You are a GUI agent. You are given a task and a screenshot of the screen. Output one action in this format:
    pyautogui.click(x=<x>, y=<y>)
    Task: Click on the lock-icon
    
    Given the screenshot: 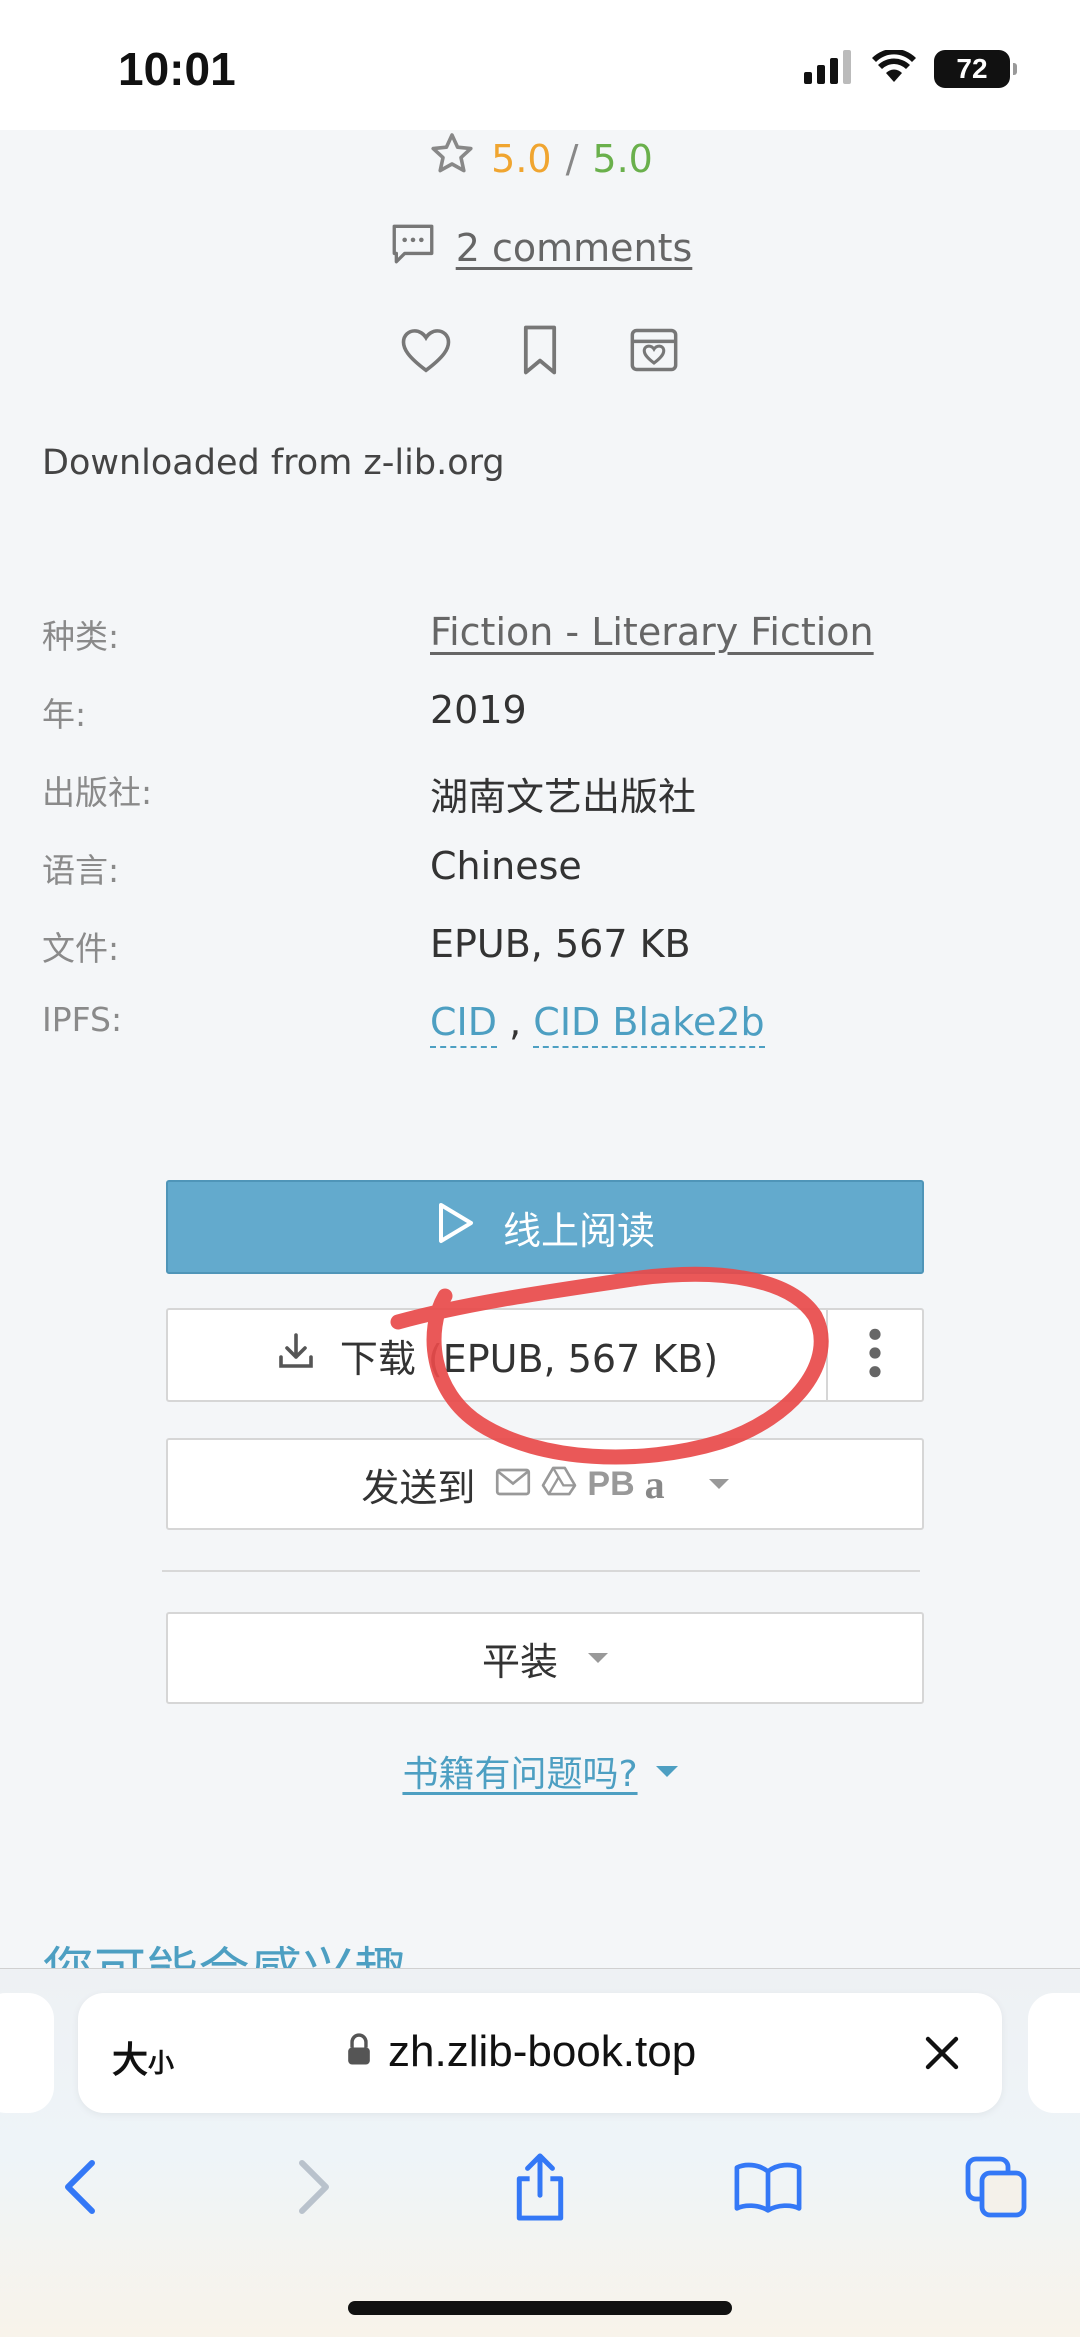 What is the action you would take?
    pyautogui.click(x=359, y=2052)
    